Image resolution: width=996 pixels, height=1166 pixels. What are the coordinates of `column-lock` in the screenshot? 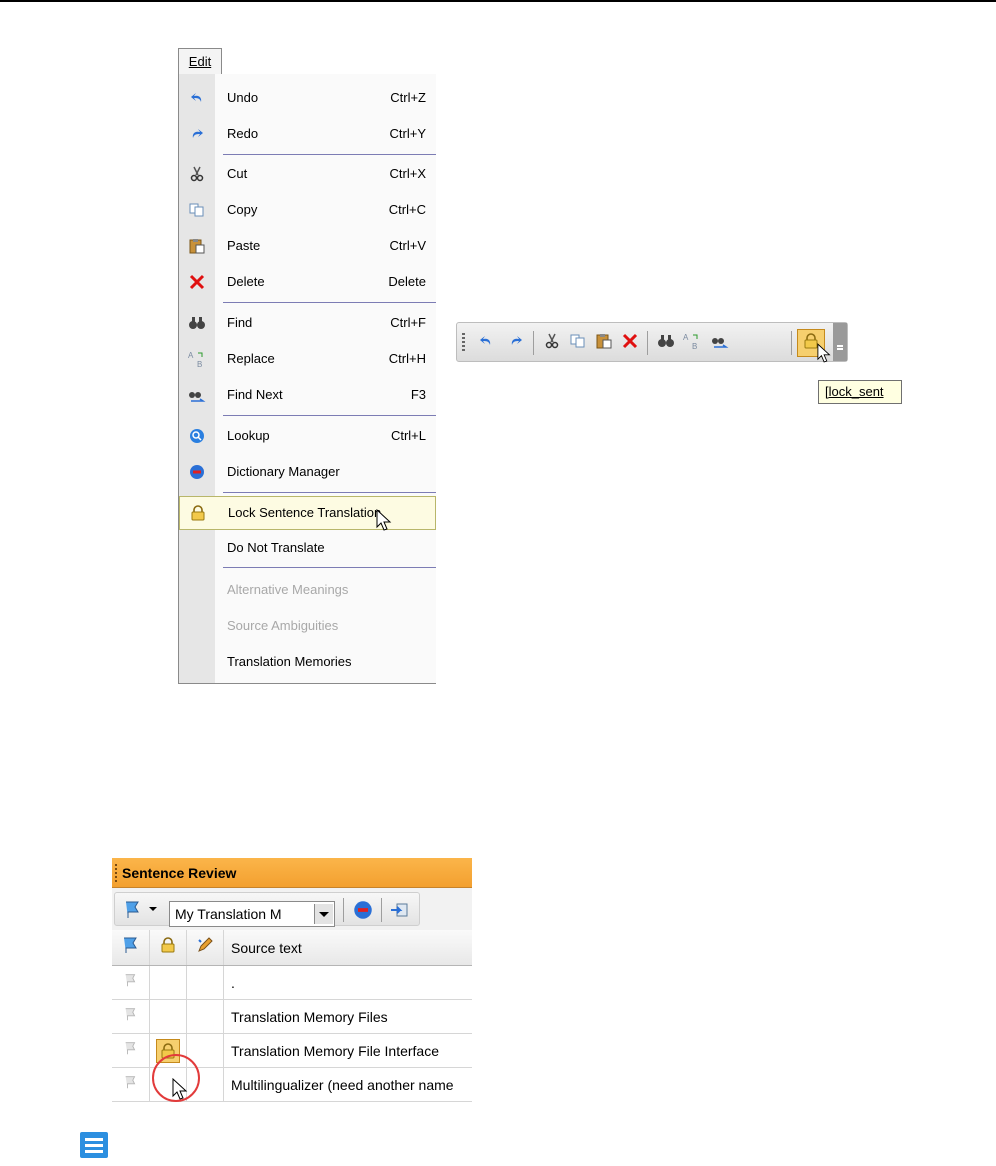 It's located at (168, 947).